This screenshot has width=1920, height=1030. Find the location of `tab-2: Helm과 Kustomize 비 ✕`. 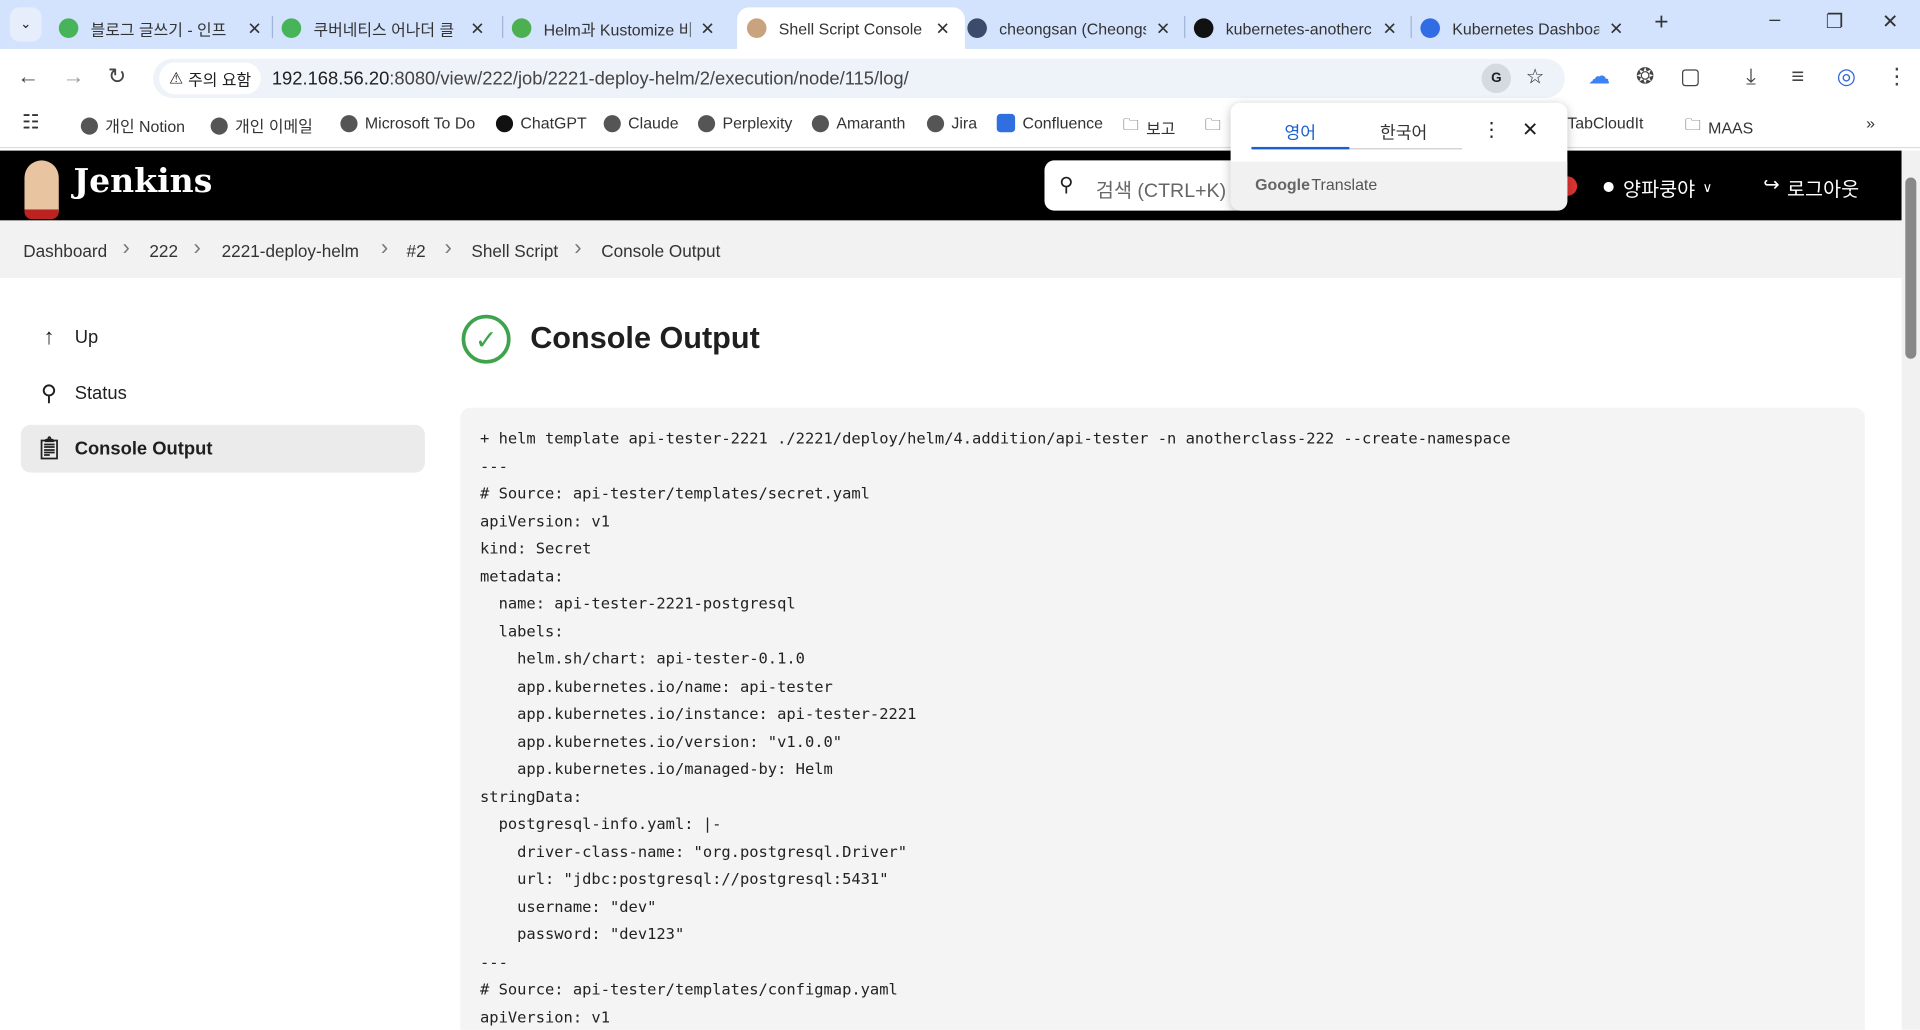

tab-2: Helm과 Kustomize 비 ✕ is located at coordinates (615, 28).